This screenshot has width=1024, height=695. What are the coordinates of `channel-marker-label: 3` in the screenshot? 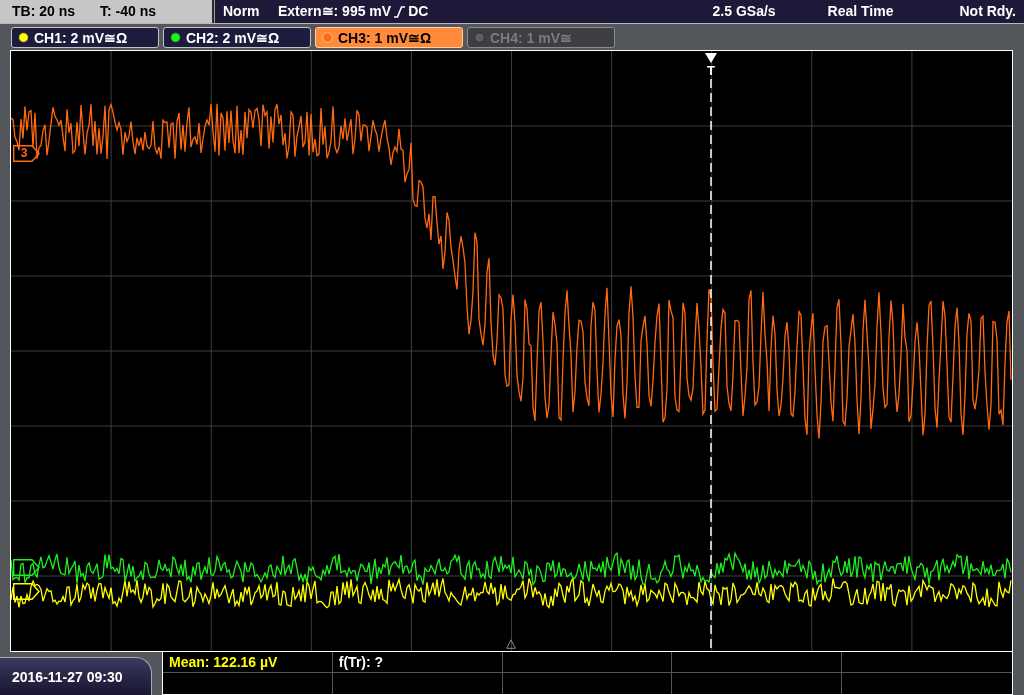 It's located at (24, 153).